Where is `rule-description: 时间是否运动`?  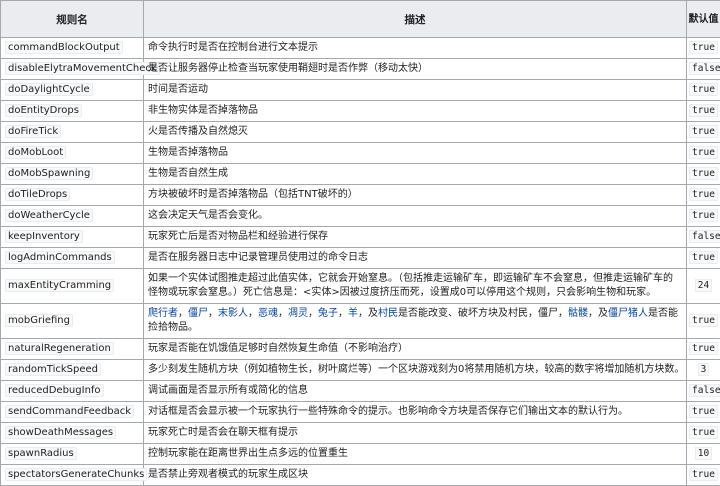
rule-description: 时间是否运动 is located at coordinates (415, 90).